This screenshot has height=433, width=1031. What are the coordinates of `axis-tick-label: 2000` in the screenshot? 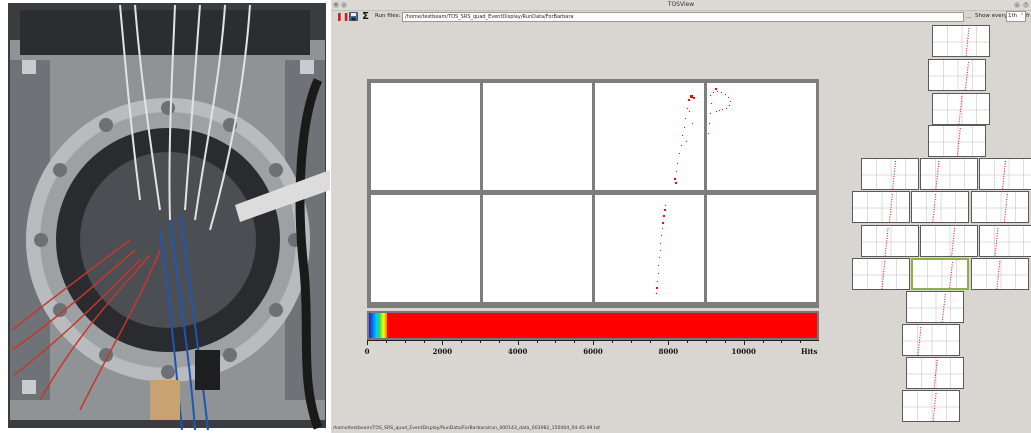 It's located at (442, 351).